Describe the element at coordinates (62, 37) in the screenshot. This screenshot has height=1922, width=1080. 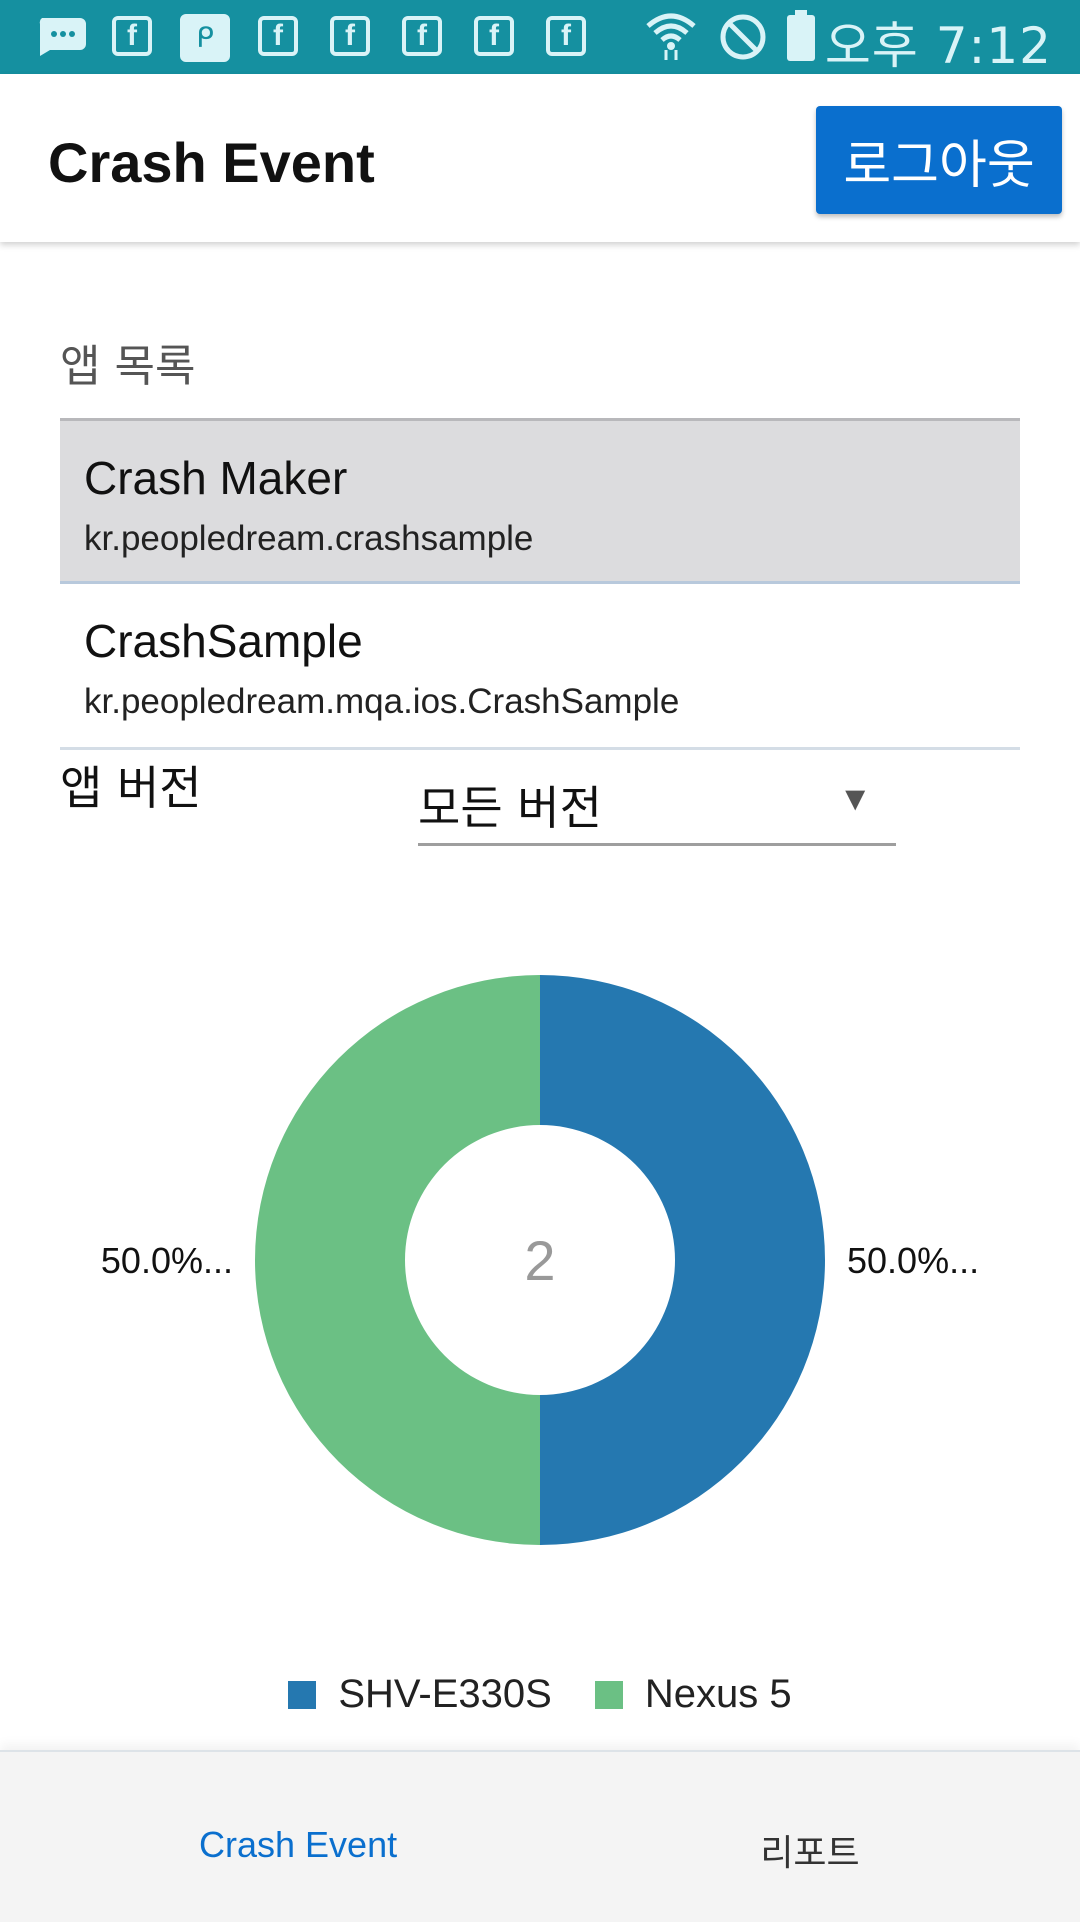
I see `message-icon` at that location.